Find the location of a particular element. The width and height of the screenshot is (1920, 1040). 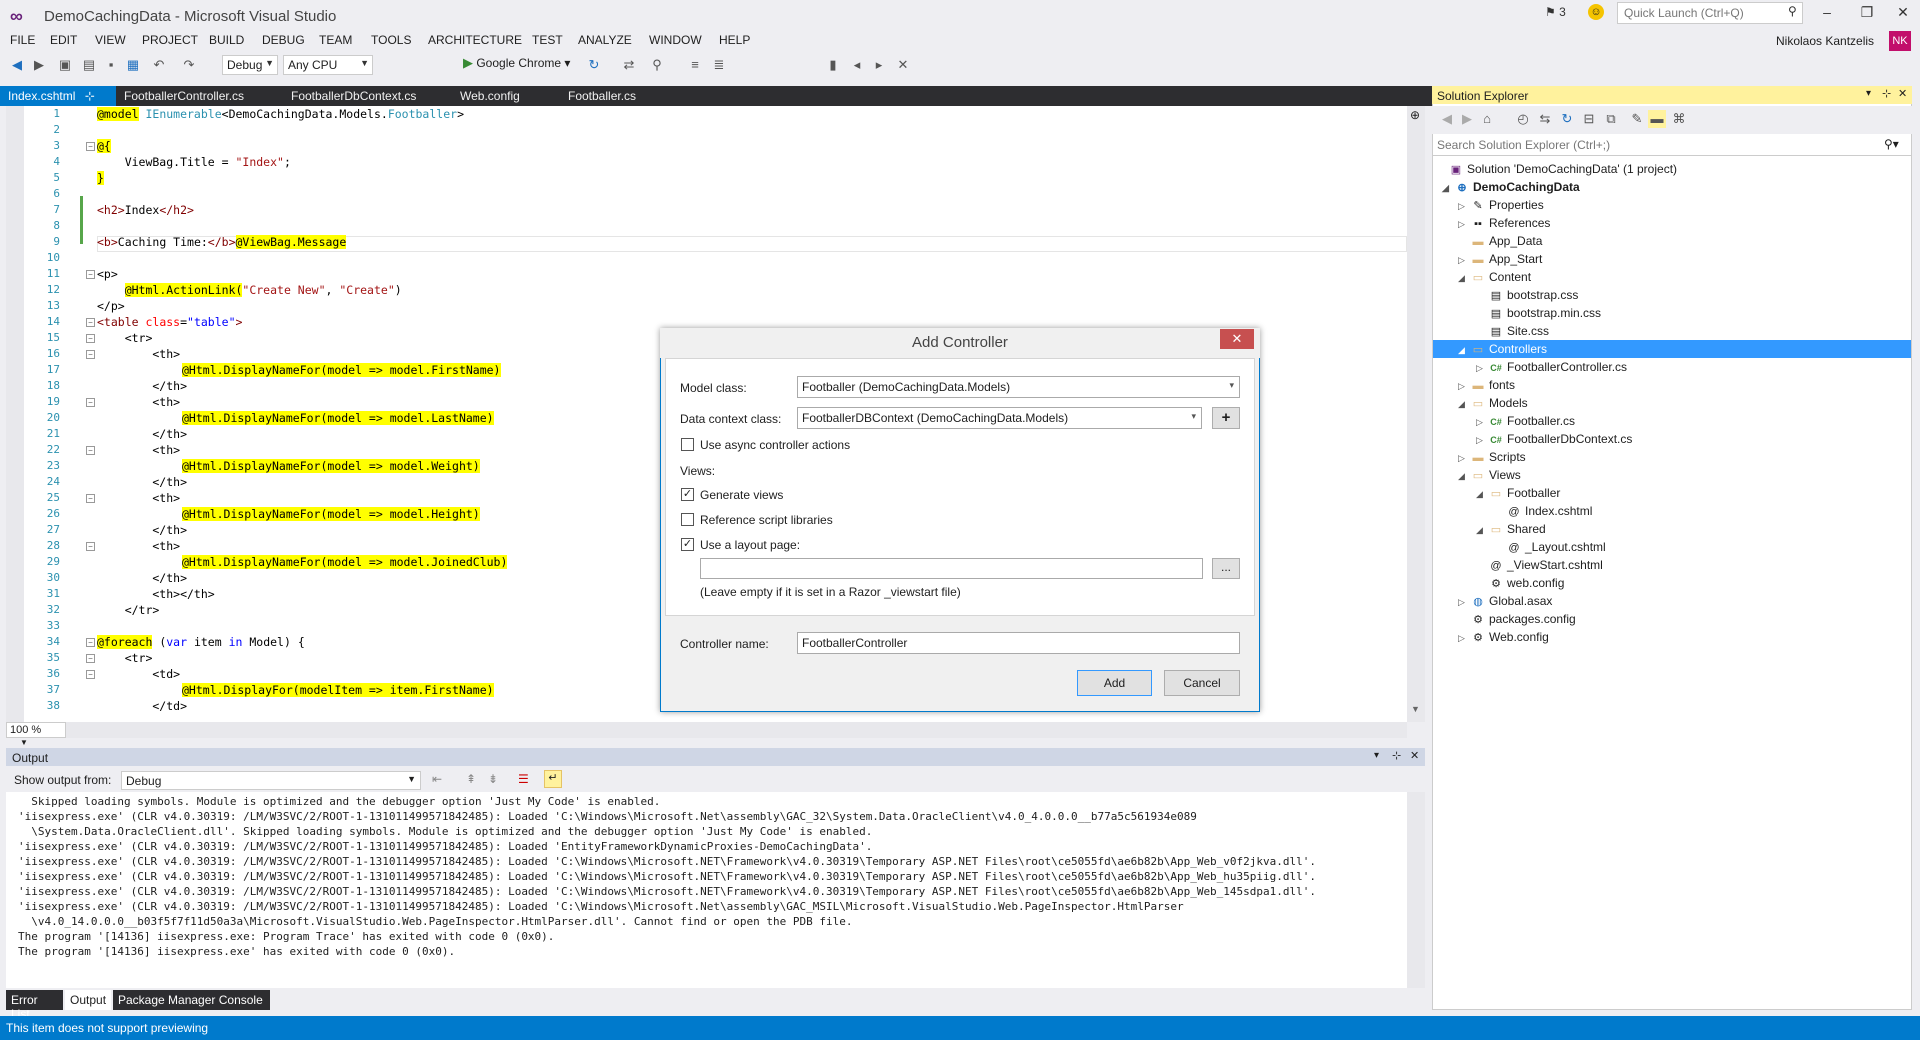

tree-node-solution: ▣ Solution 'DemoCachingData' (1 project) is located at coordinates (1556, 169).